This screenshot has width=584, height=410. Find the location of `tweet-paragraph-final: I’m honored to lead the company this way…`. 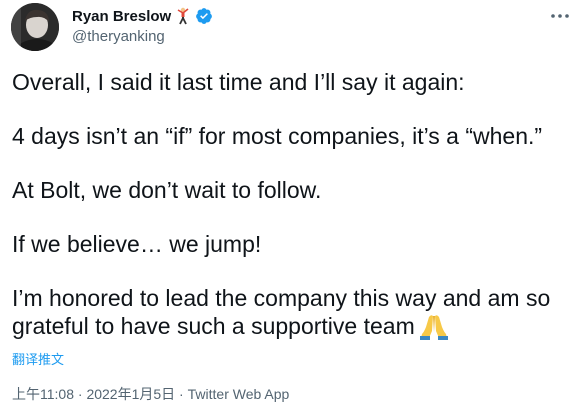

tweet-paragraph-final: I’m honored to lead the company this way… is located at coordinates (295, 312).